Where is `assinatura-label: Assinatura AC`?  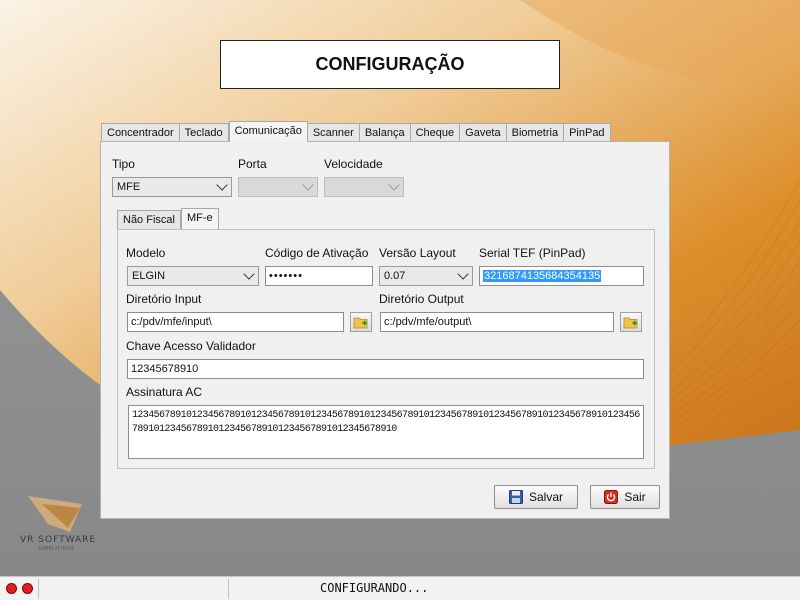
assinatura-label: Assinatura AC is located at coordinates (164, 392).